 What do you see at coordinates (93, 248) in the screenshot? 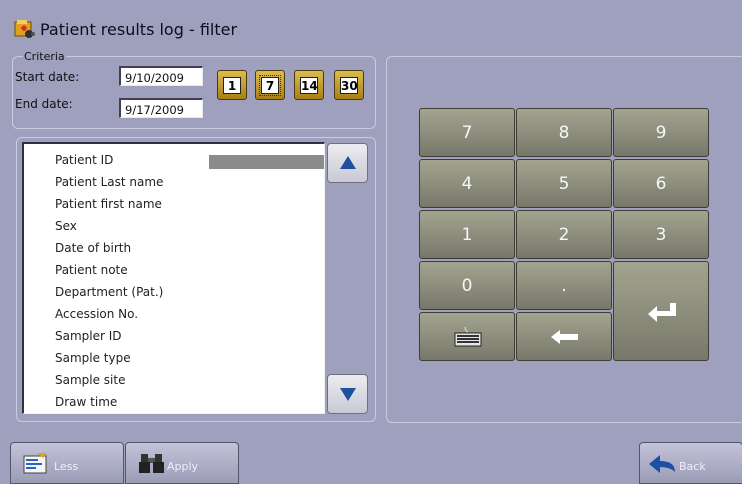
I see `list-item: Date of birth` at bounding box center [93, 248].